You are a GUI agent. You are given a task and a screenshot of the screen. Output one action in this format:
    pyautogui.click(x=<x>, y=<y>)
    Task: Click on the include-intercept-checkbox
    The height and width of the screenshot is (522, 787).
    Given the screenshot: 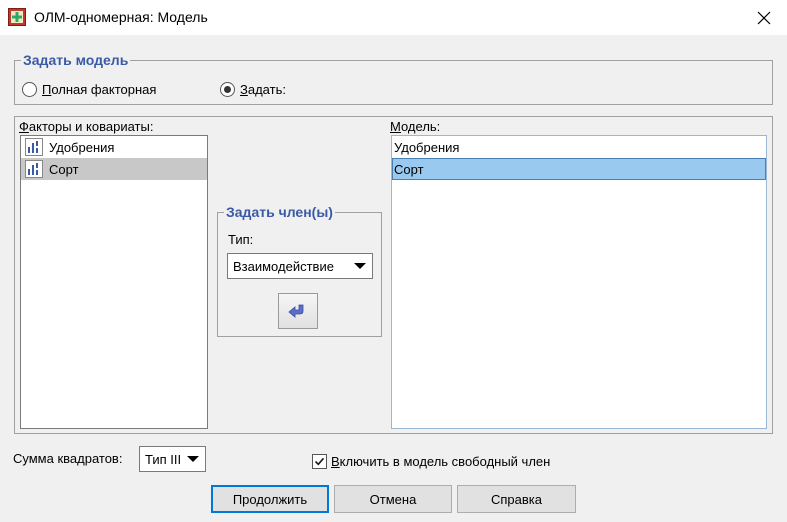 What is the action you would take?
    pyautogui.click(x=319, y=461)
    